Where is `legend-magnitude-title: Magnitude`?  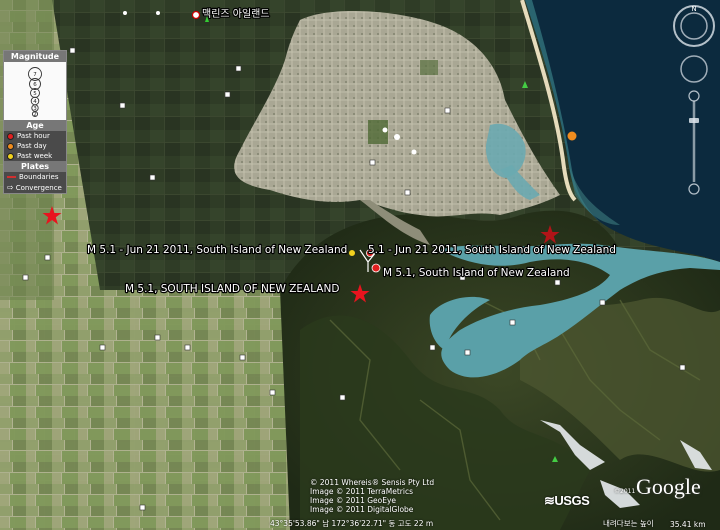 legend-magnitude-title: Magnitude is located at coordinates (35, 56).